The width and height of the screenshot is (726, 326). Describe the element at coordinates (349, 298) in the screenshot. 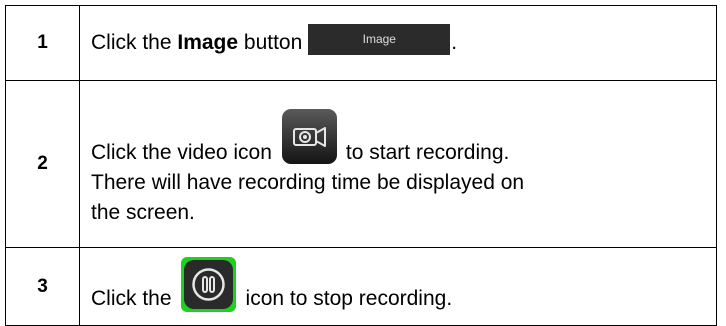

I see `step-text: icon to stop recording.` at that location.